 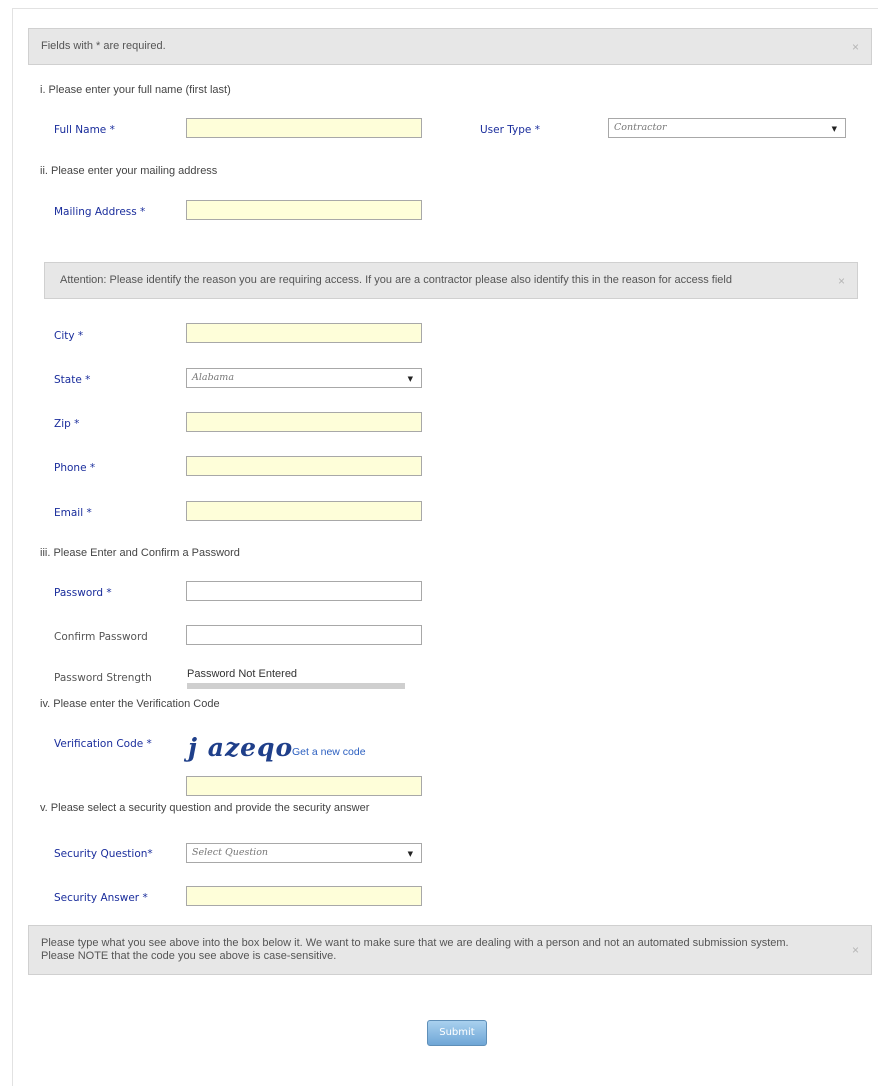 I want to click on required-fields-text: Fields with * are required., so click(x=103, y=46).